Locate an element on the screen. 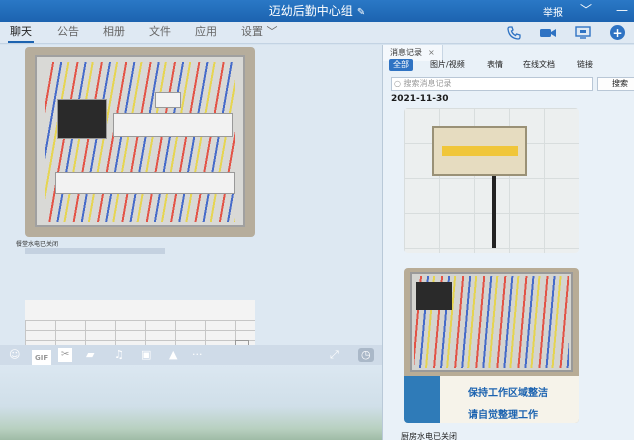 This screenshot has height=440, width=634. video-icon is located at coordinates (548, 32).